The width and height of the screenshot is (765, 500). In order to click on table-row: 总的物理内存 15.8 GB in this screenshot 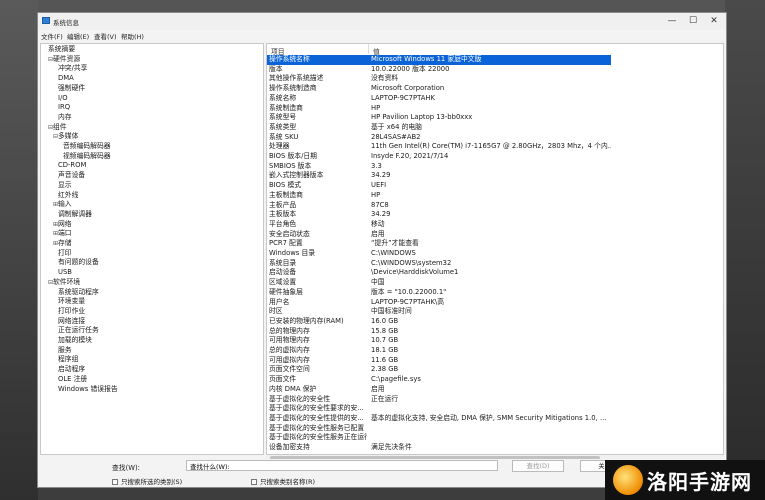, I will do `click(495, 332)`.